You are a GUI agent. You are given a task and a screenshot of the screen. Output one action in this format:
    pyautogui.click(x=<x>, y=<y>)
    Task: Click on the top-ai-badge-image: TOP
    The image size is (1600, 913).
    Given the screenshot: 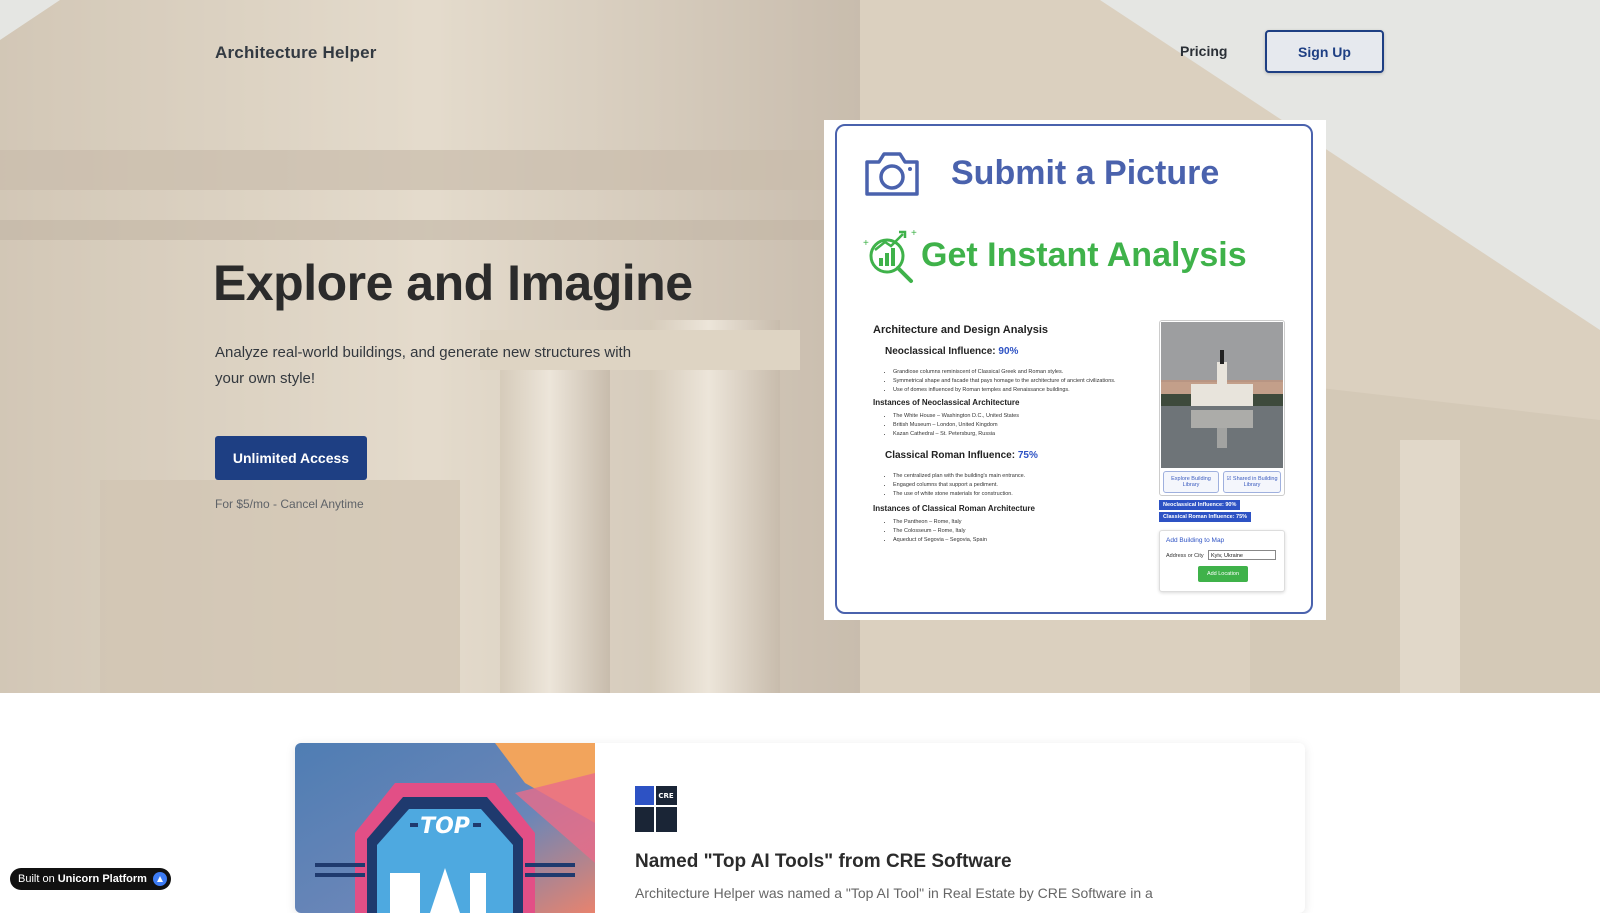 What is the action you would take?
    pyautogui.click(x=445, y=828)
    